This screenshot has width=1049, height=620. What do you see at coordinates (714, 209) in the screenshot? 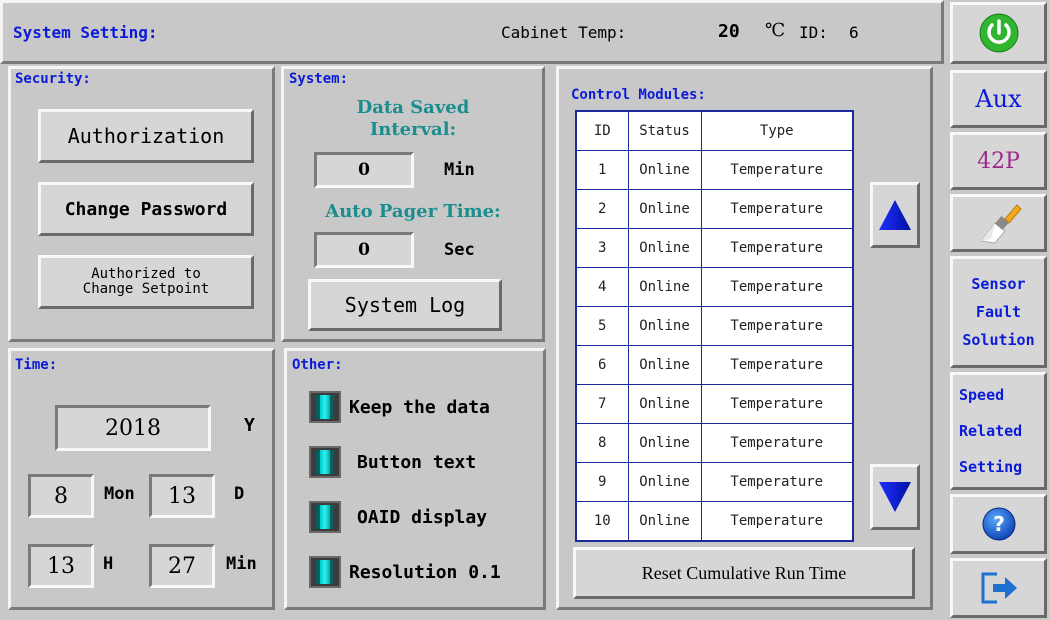
I see `table-row: 2 Online Temperature` at bounding box center [714, 209].